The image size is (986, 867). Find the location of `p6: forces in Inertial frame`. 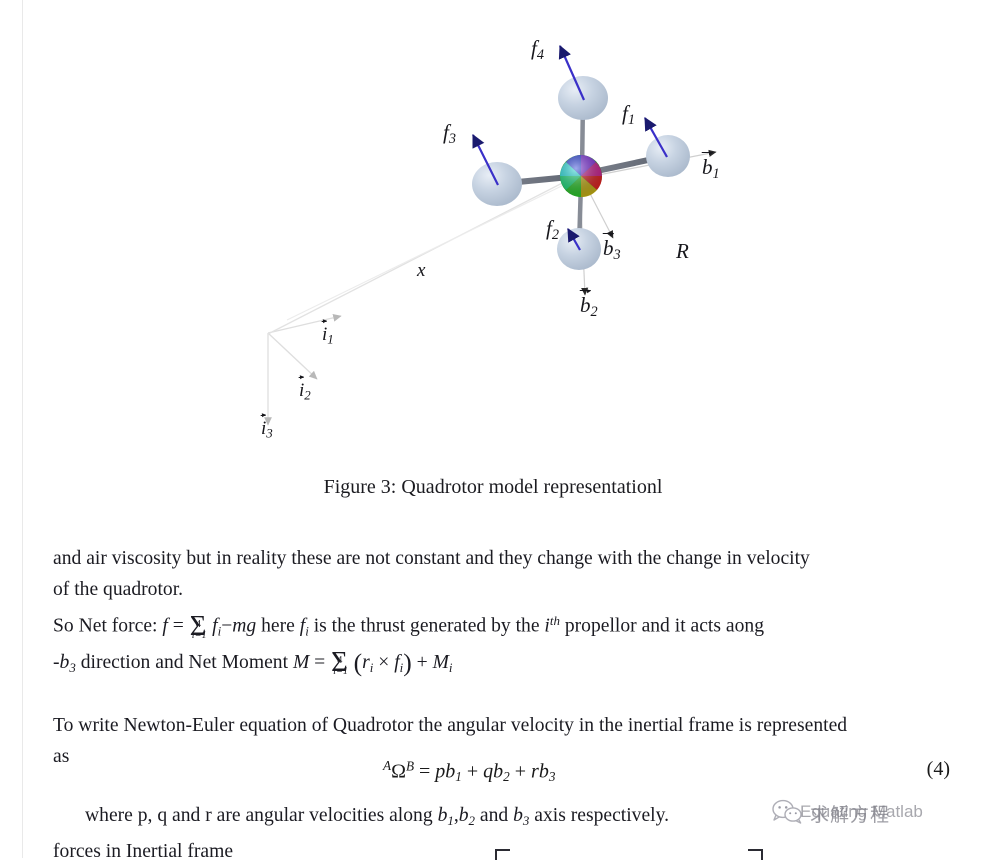

p6: forces in Inertial frame is located at coordinates (143, 851).